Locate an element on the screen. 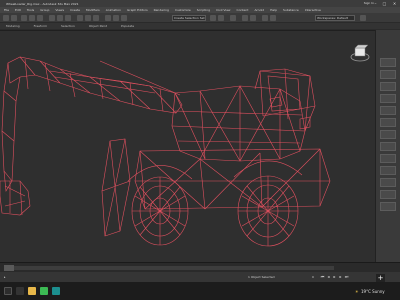 Image resolution: width=400 pixels, height=300 pixels. time-track is located at coordinates (169, 268).